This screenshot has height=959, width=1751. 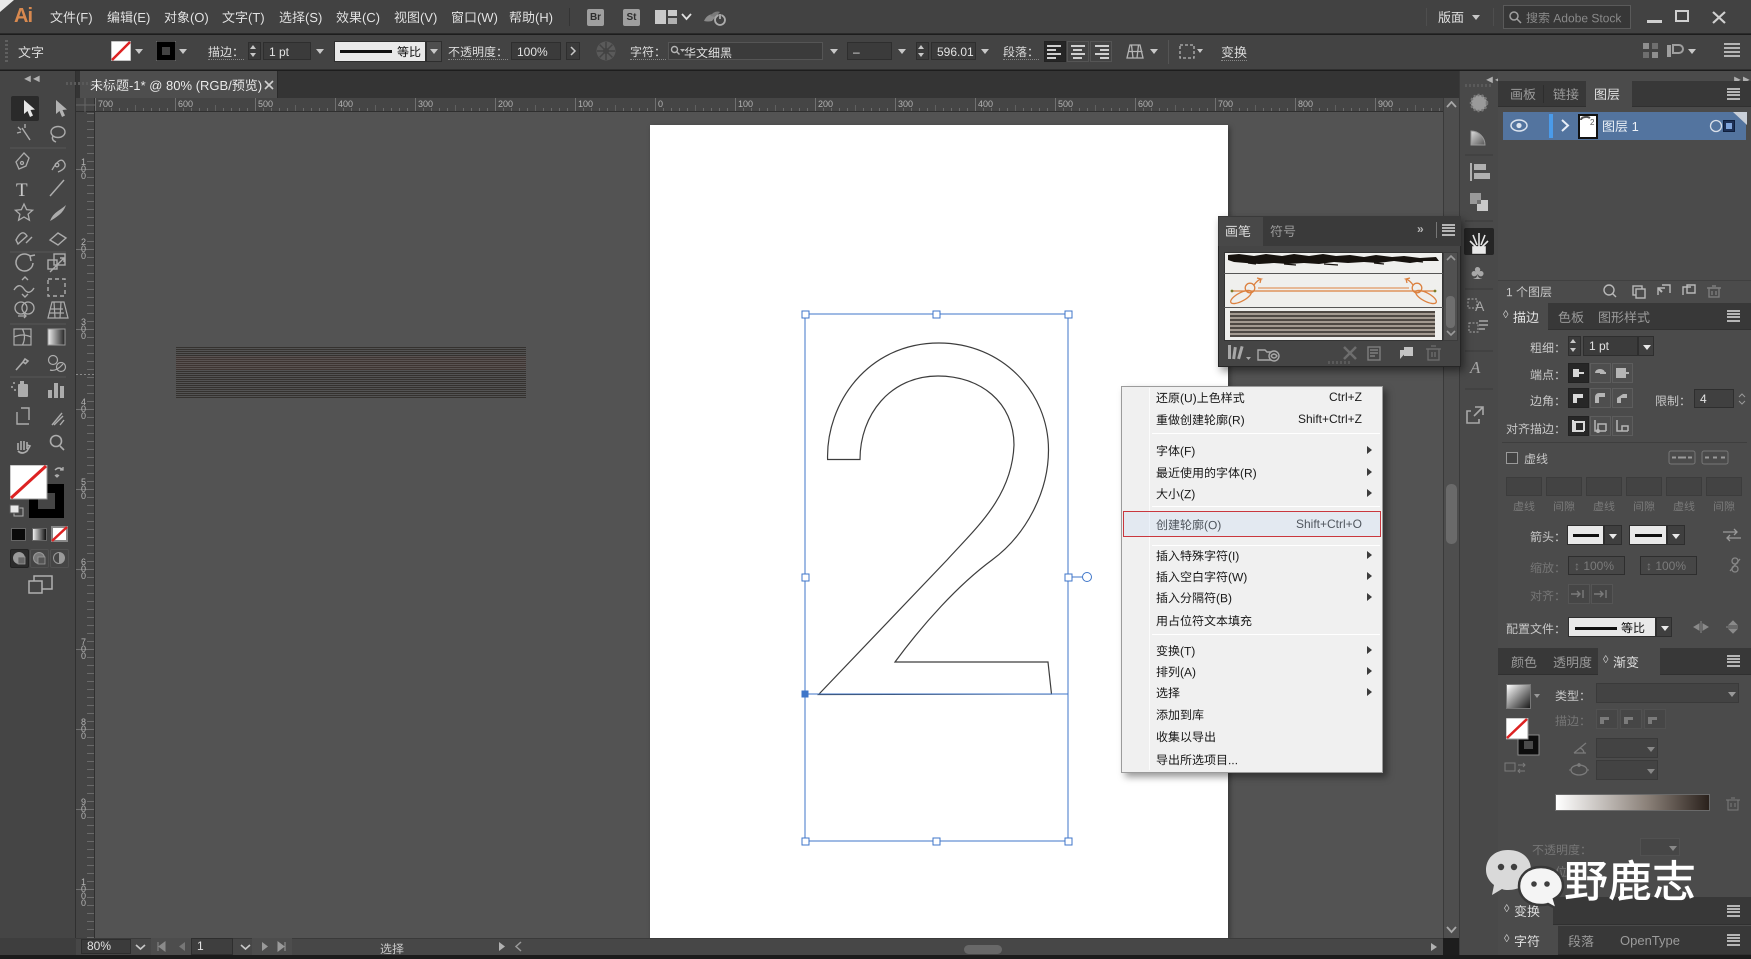 I want to click on svg-text: T, so click(x=22, y=190).